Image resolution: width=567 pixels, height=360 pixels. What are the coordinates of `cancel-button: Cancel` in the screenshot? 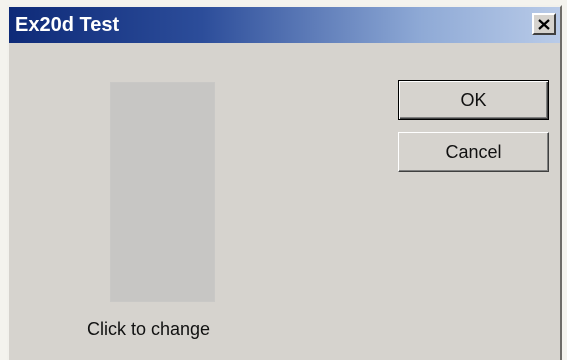 It's located at (473, 152).